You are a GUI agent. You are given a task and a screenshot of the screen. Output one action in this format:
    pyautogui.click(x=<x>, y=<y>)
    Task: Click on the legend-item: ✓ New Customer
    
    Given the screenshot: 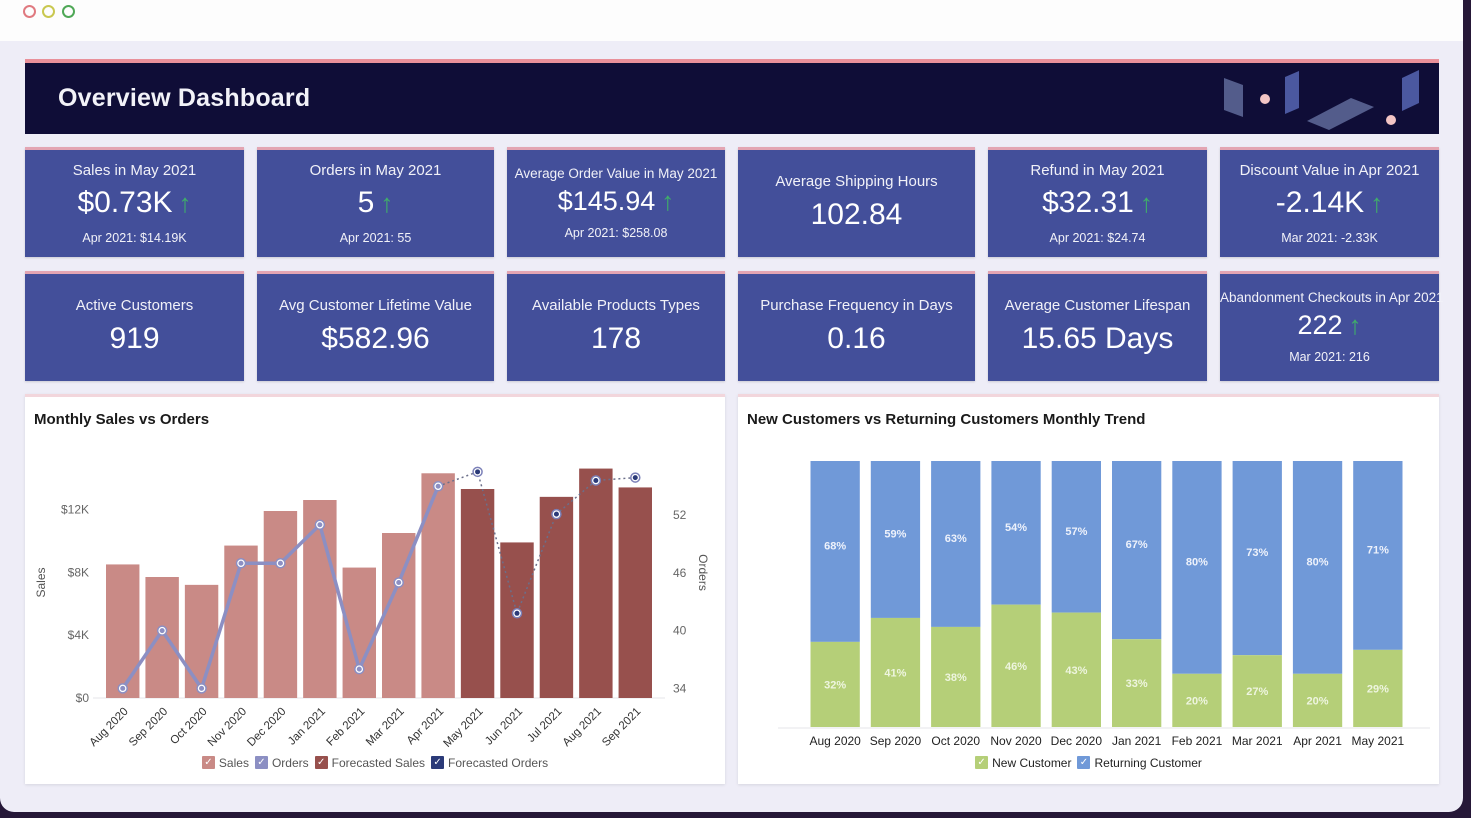 What is the action you would take?
    pyautogui.click(x=1023, y=763)
    